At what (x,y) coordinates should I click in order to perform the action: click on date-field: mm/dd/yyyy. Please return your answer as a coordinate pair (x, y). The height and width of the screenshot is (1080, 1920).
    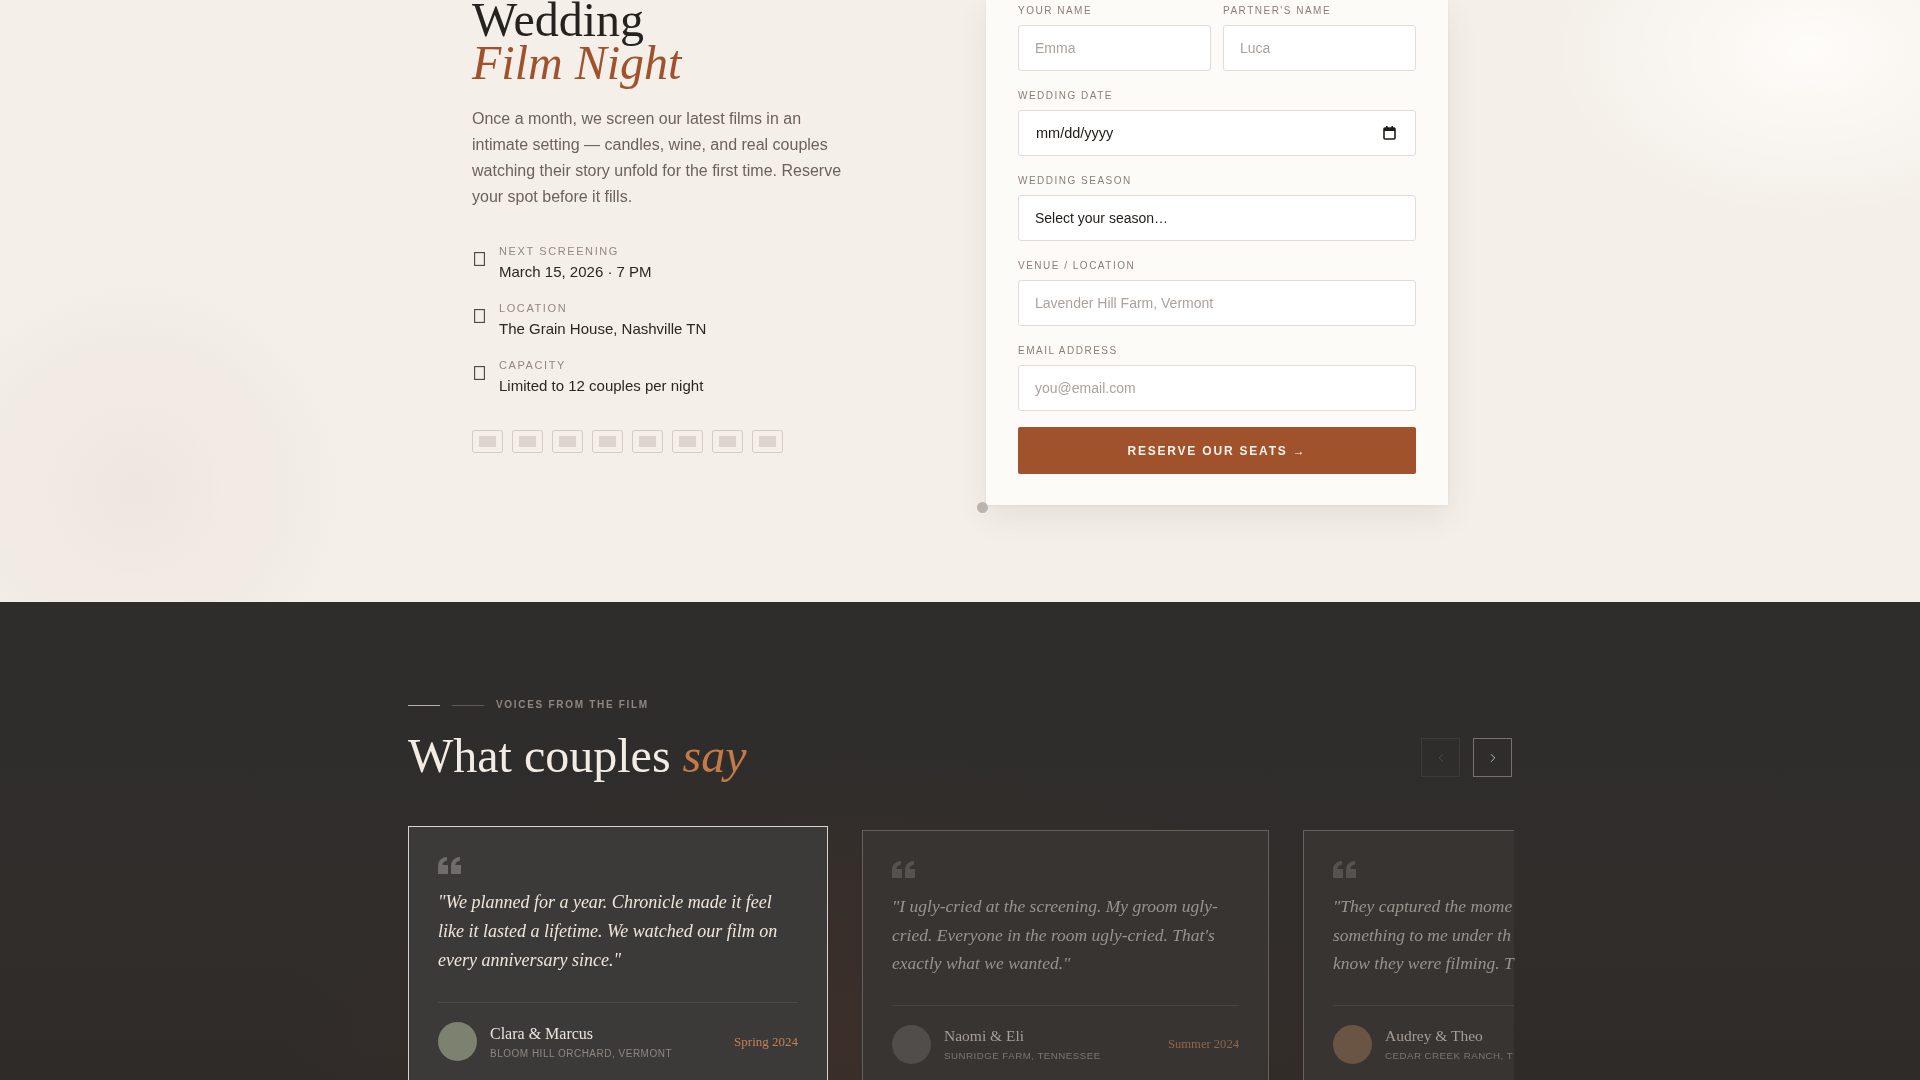
    Looking at the image, I should click on (1217, 133).